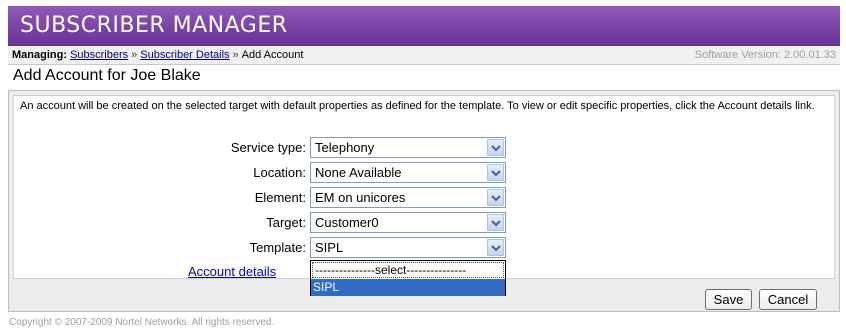  What do you see at coordinates (329, 247) in the screenshot?
I see `template-value: SIPL` at bounding box center [329, 247].